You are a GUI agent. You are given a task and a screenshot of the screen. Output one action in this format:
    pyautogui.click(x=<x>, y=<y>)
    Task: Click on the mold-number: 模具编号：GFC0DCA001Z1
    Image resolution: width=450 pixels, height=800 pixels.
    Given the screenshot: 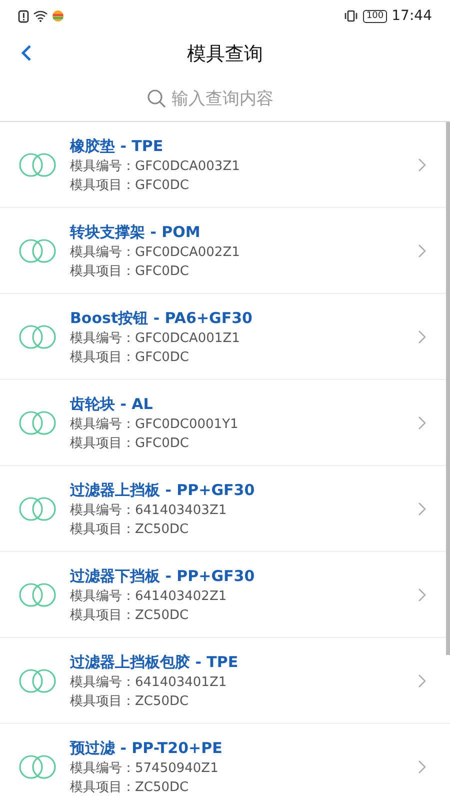 What is the action you would take?
    pyautogui.click(x=155, y=339)
    